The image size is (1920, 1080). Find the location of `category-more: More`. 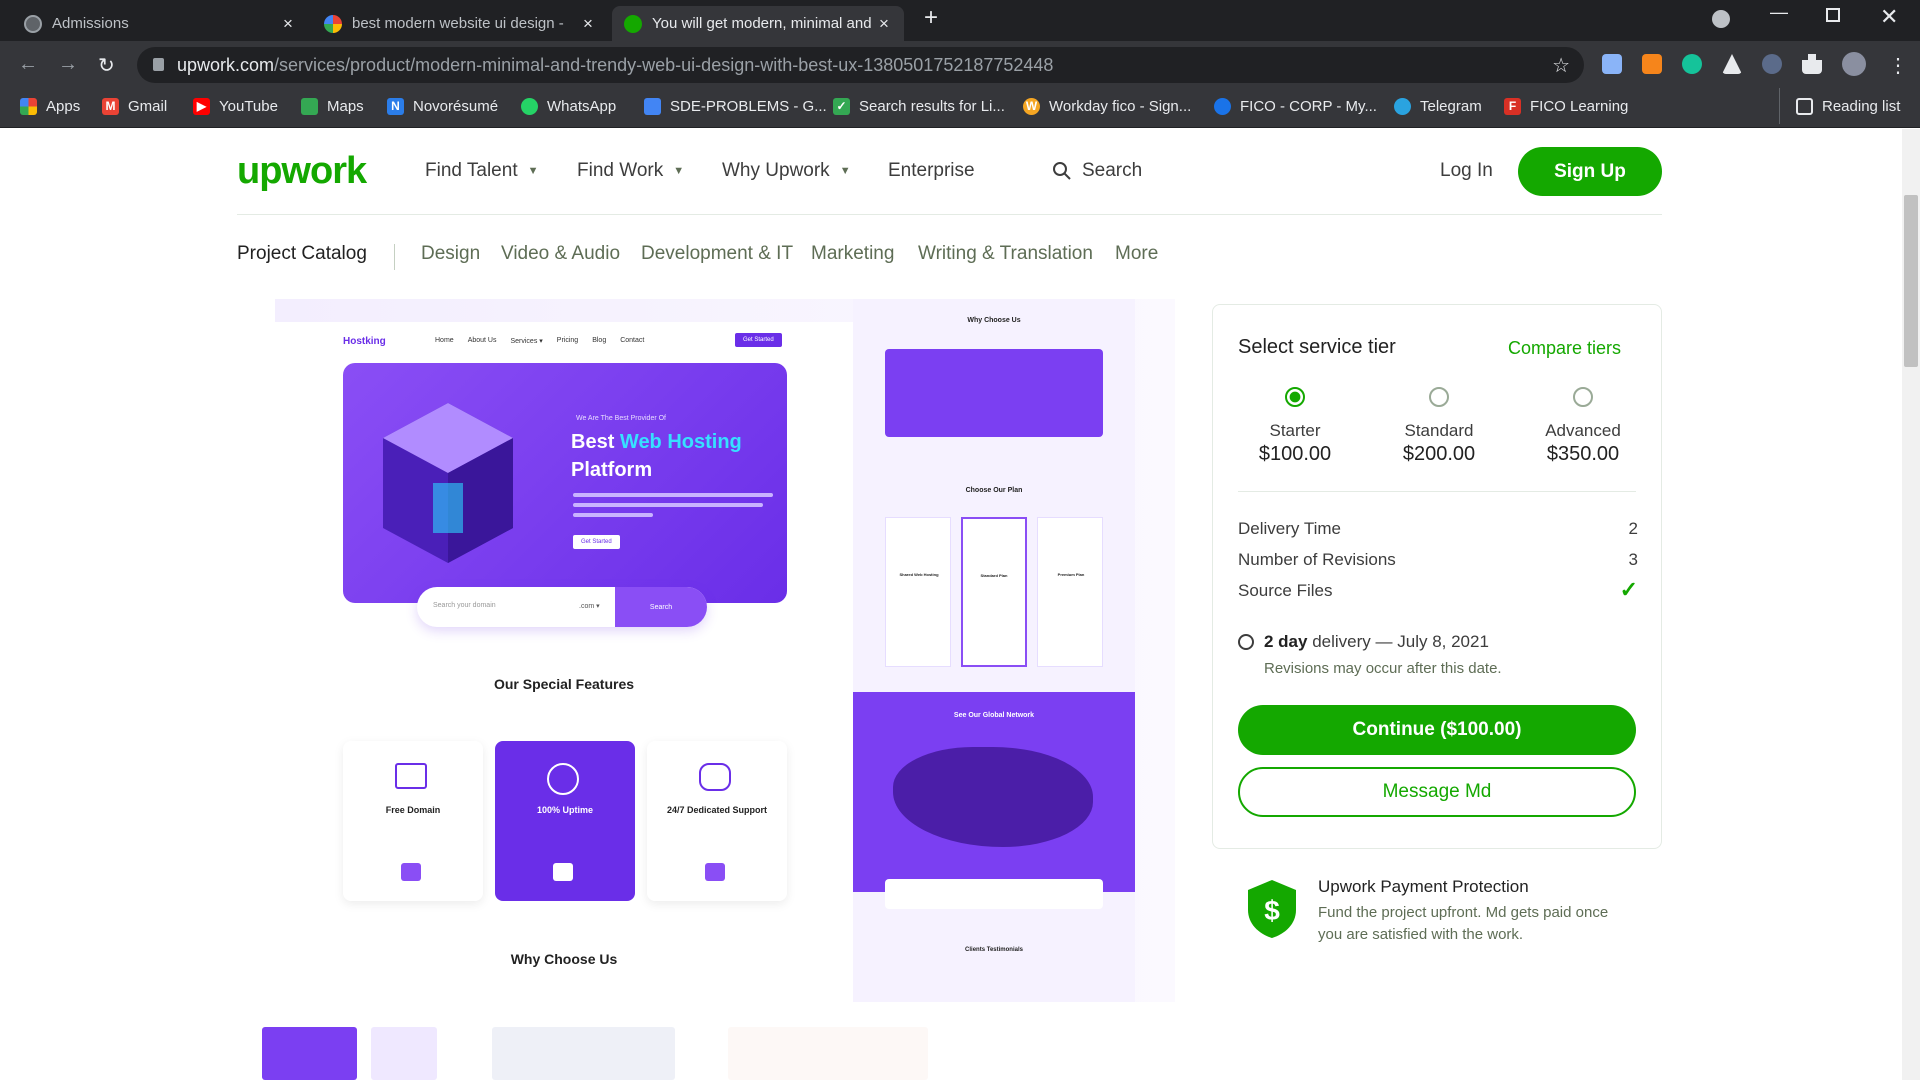

category-more: More is located at coordinates (1136, 254).